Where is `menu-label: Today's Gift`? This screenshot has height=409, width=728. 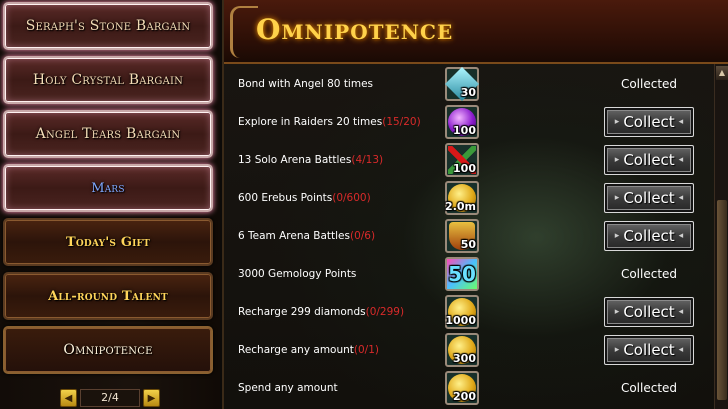 menu-label: Today's Gift is located at coordinates (108, 242).